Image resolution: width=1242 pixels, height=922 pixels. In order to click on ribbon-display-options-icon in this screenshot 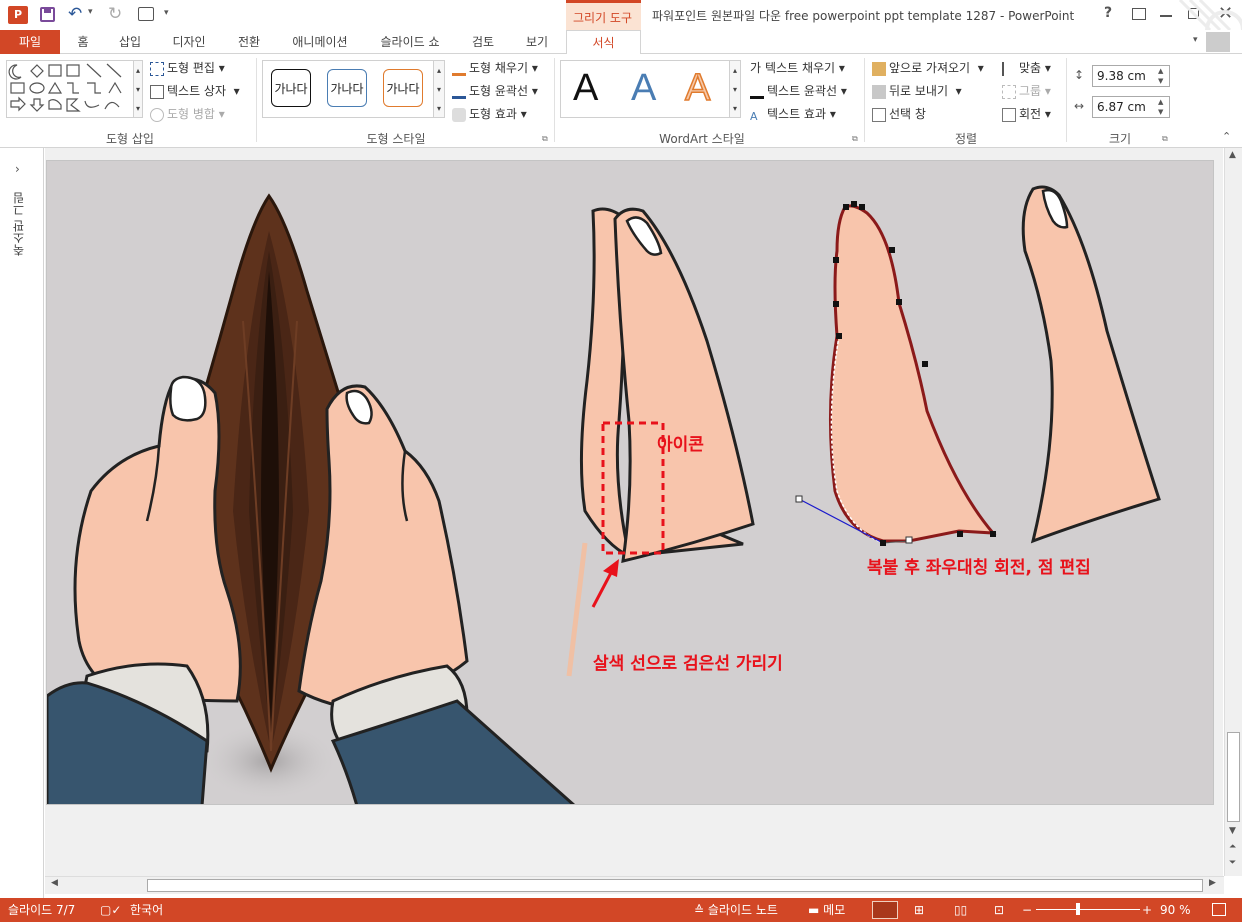, I will do `click(1139, 14)`.